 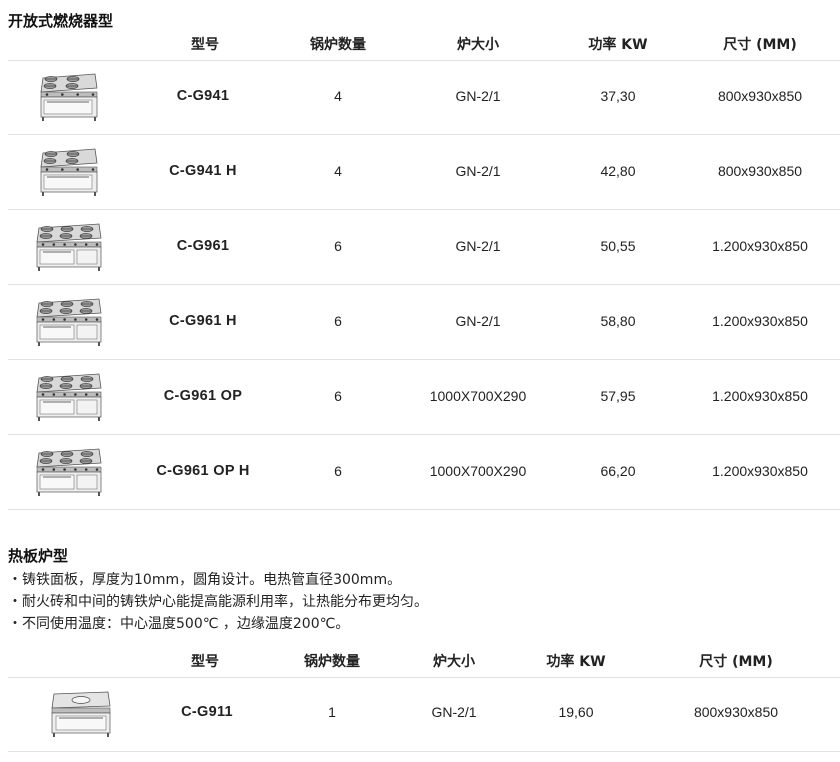 What do you see at coordinates (203, 471) in the screenshot?
I see `model-cell: C-G961 OP H` at bounding box center [203, 471].